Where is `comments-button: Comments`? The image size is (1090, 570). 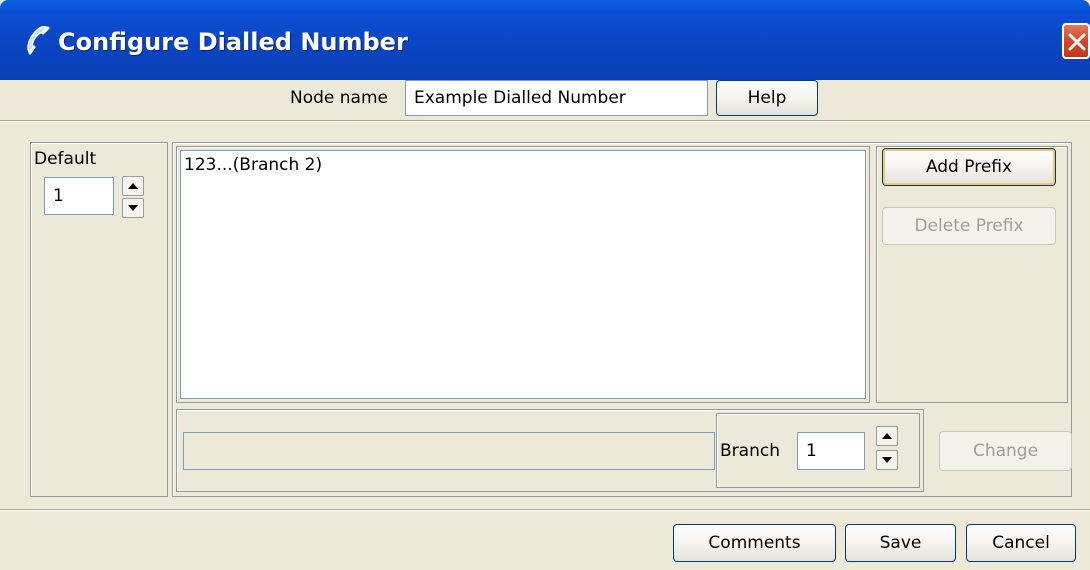 comments-button: Comments is located at coordinates (754, 543).